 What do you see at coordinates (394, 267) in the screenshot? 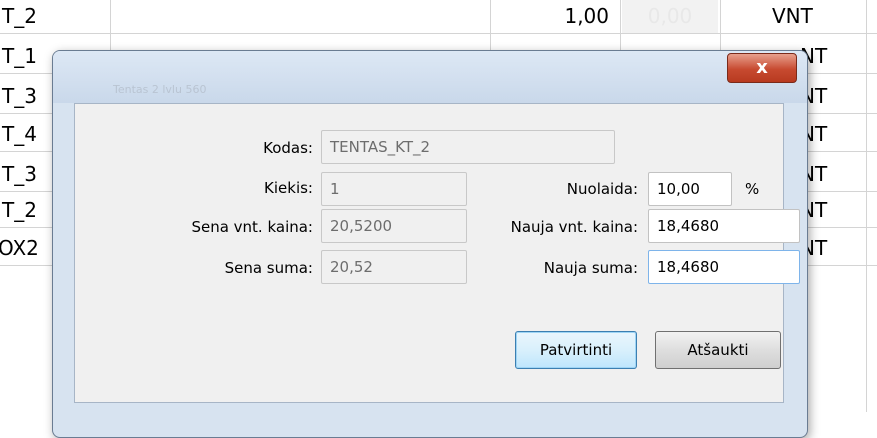
I see `old-sum-field: 20,52` at bounding box center [394, 267].